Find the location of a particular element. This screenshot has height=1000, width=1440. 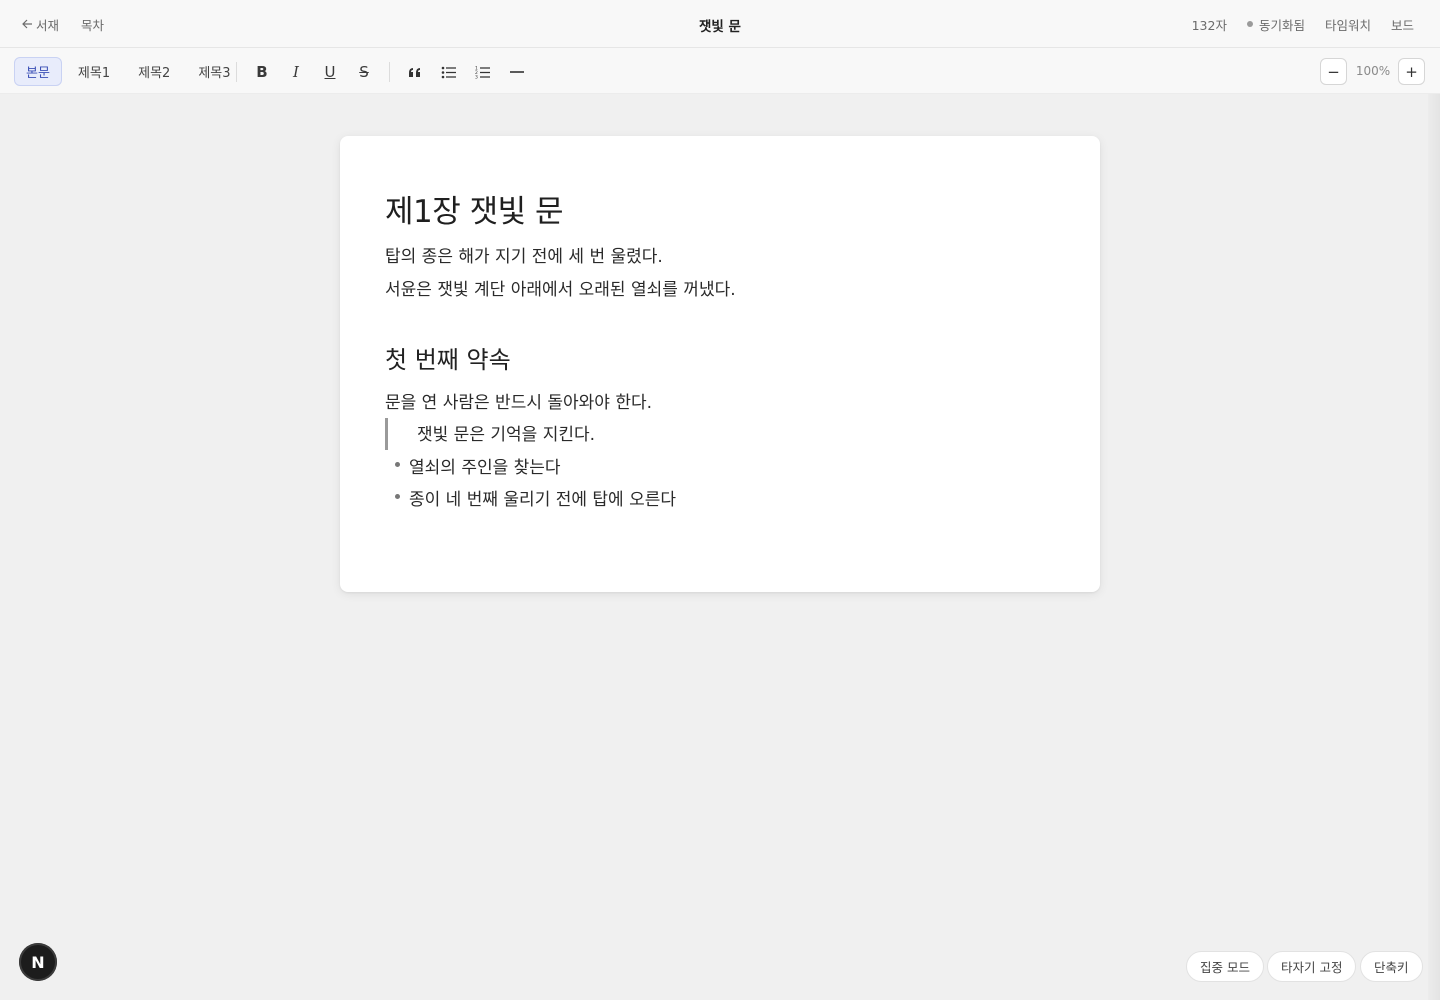

italic-icon: I is located at coordinates (296, 72).